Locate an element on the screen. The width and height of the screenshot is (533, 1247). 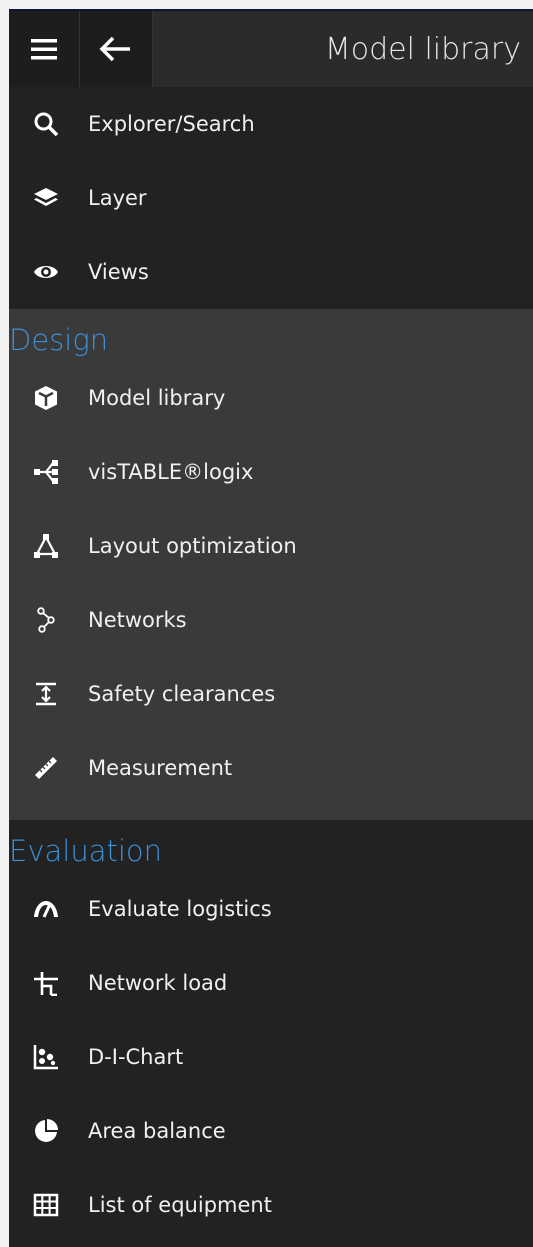
menu-item-label: Safety clearances is located at coordinates (182, 694).